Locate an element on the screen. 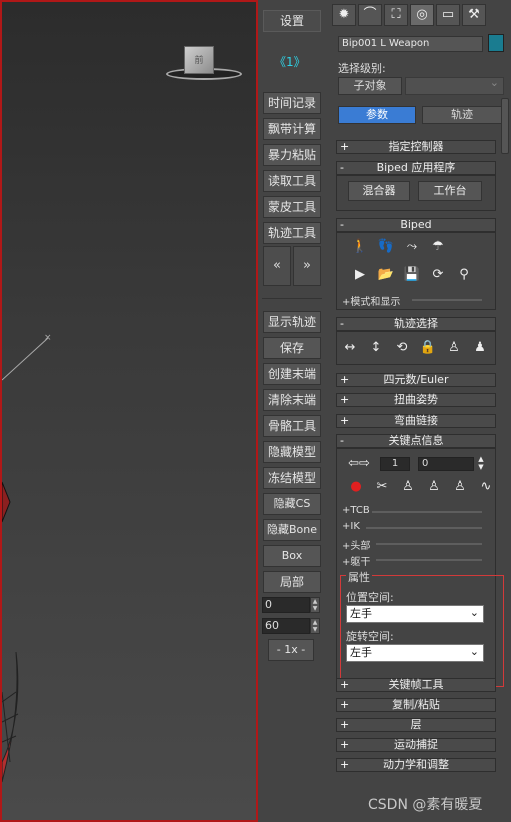 This screenshot has height=822, width=511. create-tab-icon: ✹ is located at coordinates (344, 15).